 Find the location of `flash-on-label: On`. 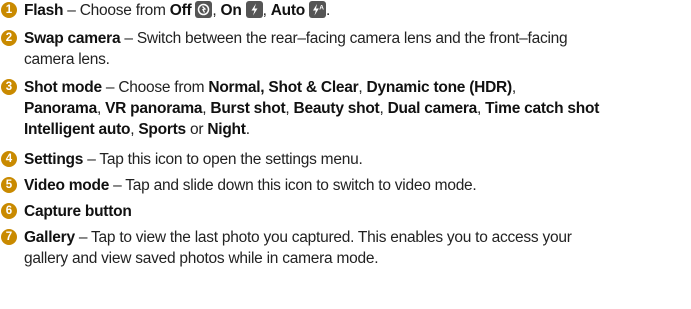

flash-on-label: On is located at coordinates (231, 10).